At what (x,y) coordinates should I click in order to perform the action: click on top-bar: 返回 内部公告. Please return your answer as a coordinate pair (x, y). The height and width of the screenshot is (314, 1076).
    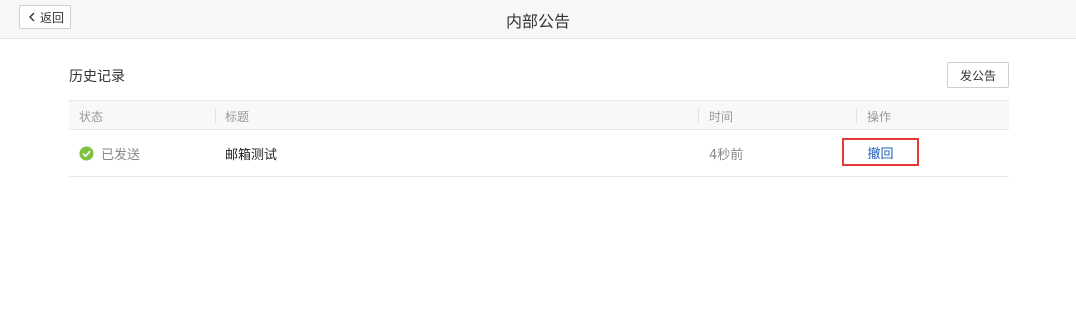
    Looking at the image, I should click on (538, 19).